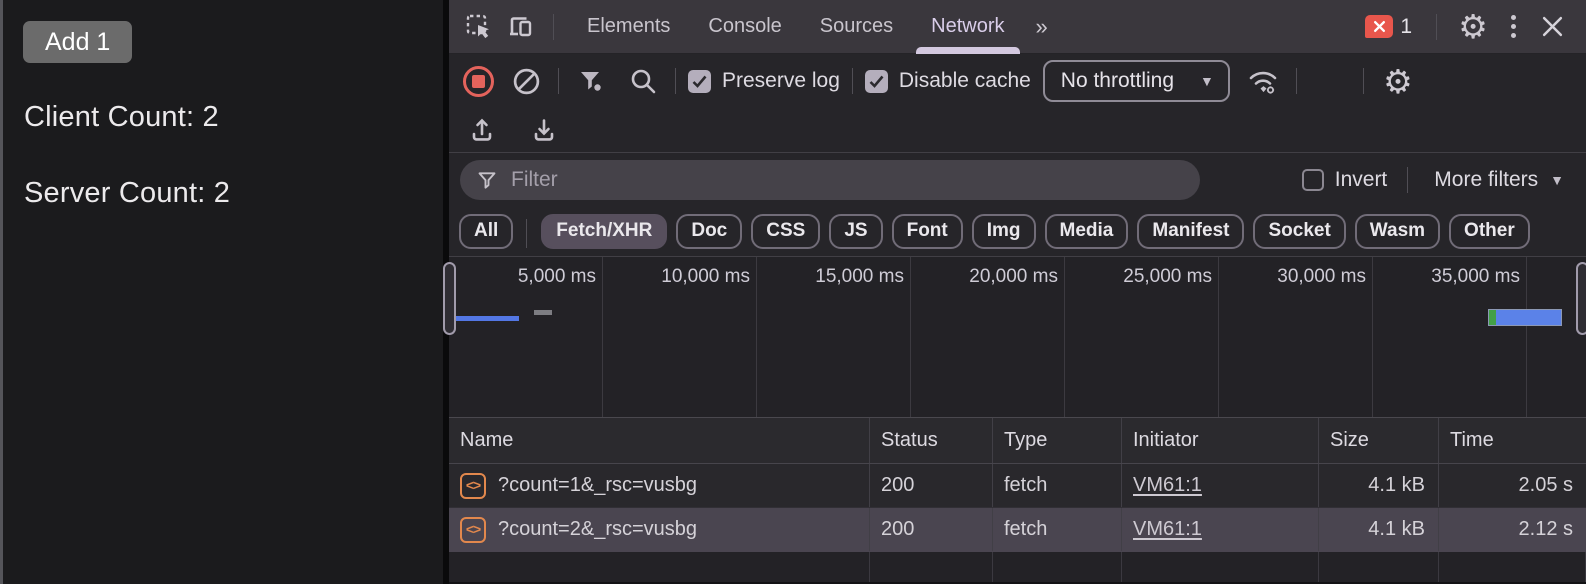  I want to click on inspect-element-icon, so click(479, 27).